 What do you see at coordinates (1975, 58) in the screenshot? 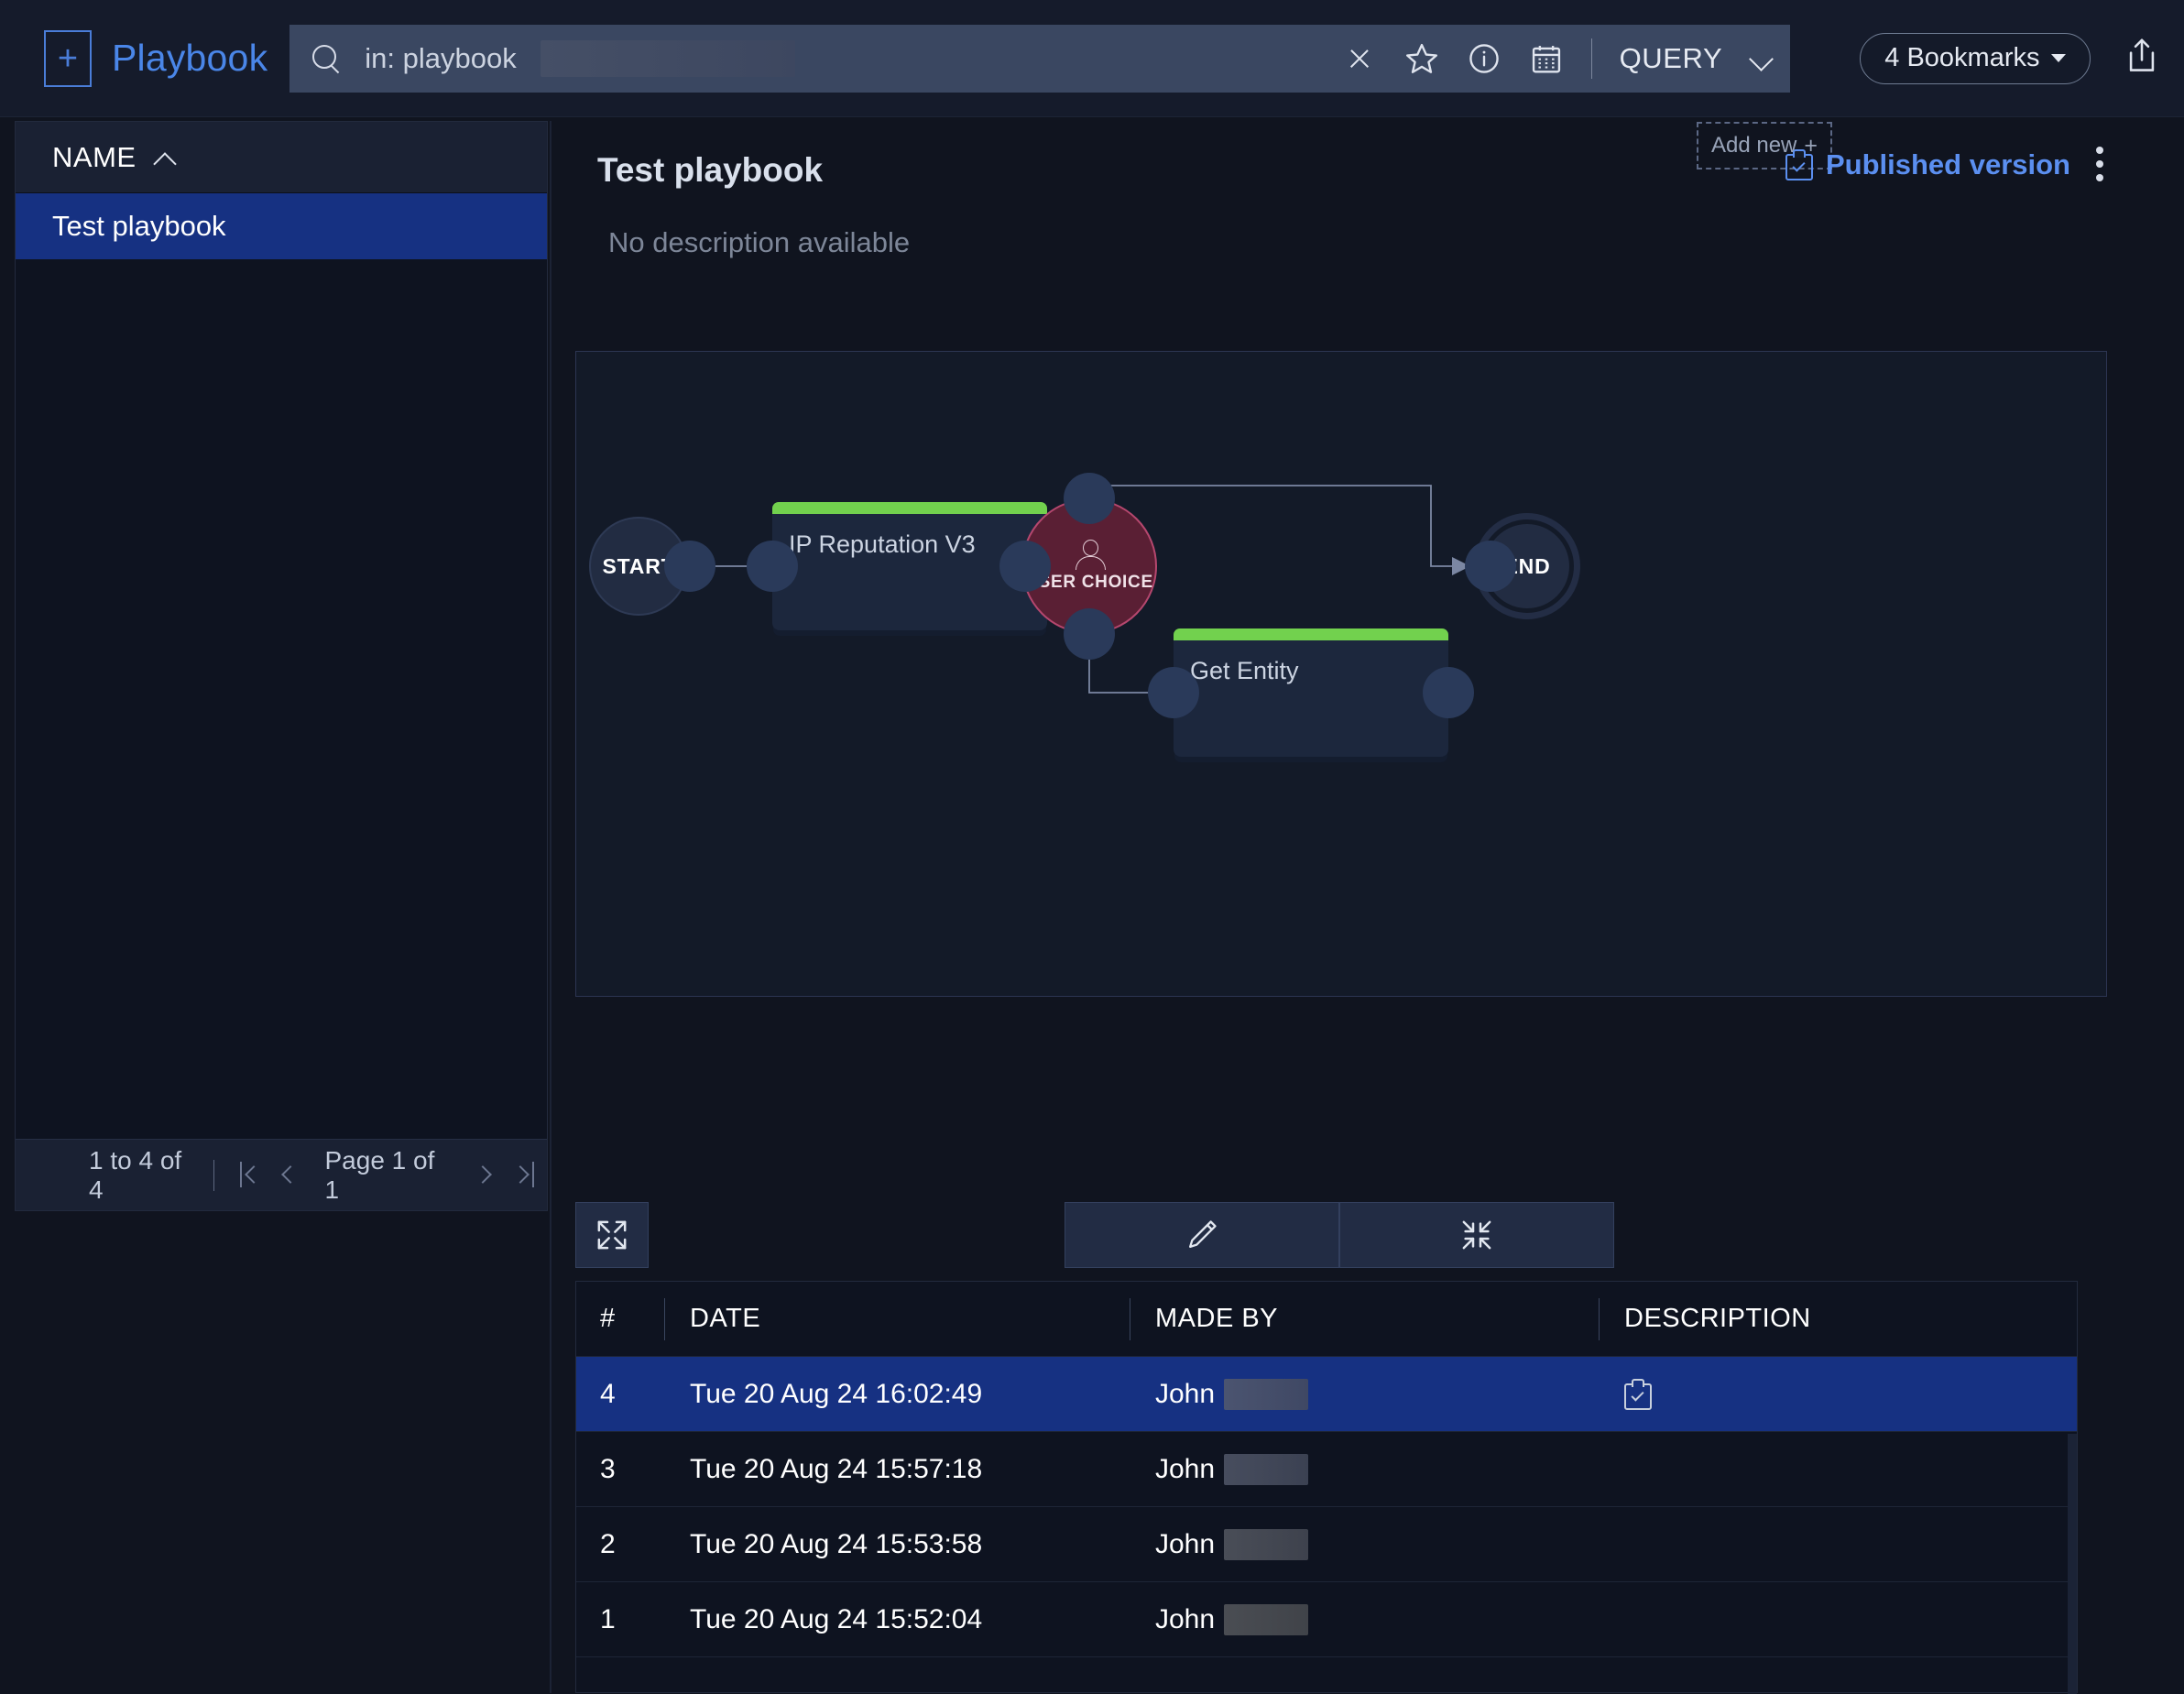
I see `bookmarks-button: 4 Bookmarks` at bounding box center [1975, 58].